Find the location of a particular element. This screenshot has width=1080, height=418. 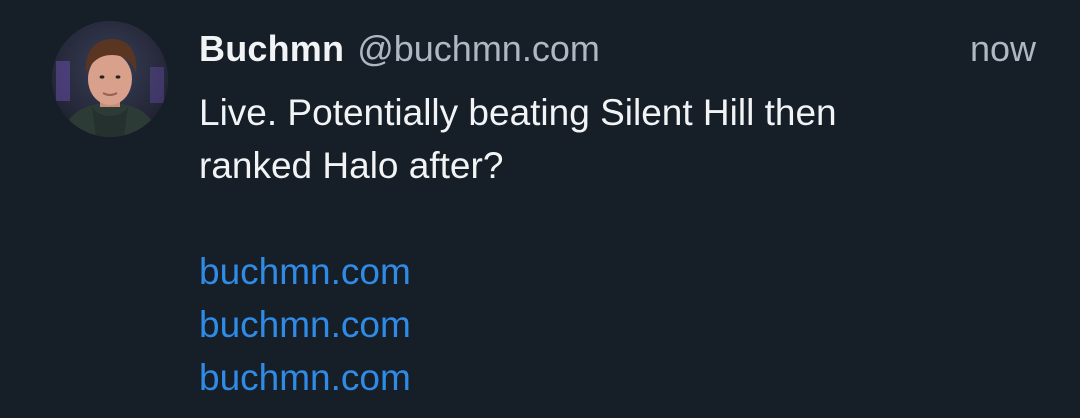

post-links: buchmn.com buchmn.com buchmn.com is located at coordinates (305, 324).